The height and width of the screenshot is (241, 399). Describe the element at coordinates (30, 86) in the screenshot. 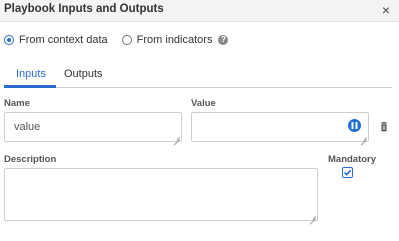

I see `active-tab-indicator` at that location.